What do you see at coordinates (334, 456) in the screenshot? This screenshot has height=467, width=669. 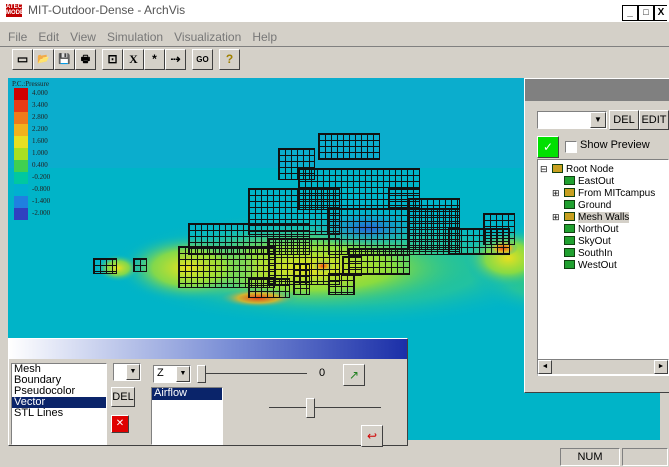 I see `status-bar: NUM` at bounding box center [334, 456].